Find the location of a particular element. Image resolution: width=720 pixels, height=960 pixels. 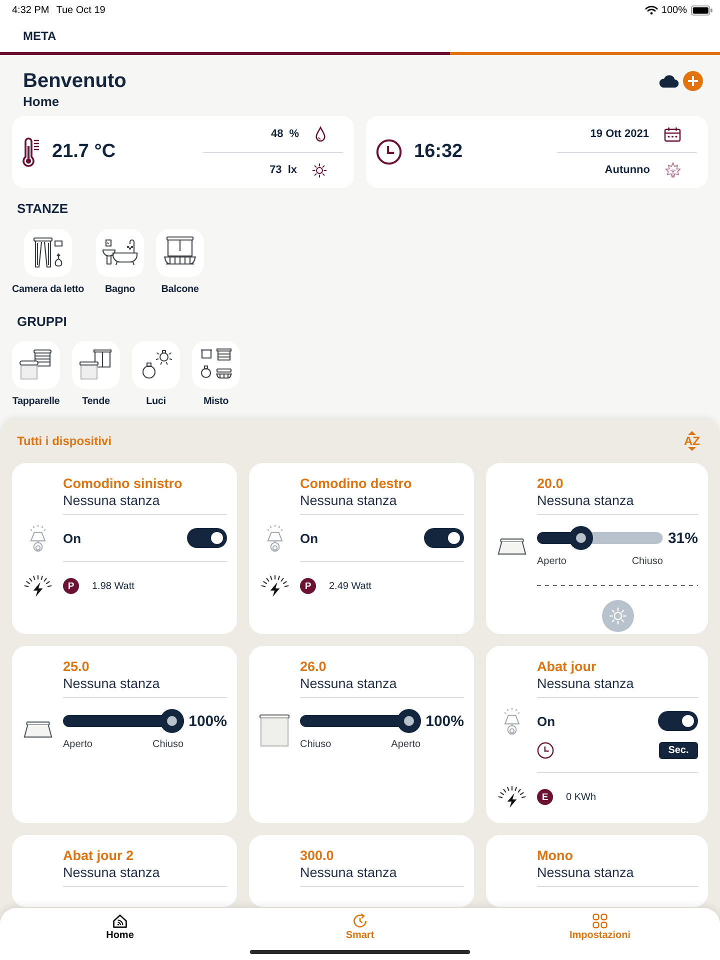

meter-reading: 2.49 Watt is located at coordinates (350, 586).